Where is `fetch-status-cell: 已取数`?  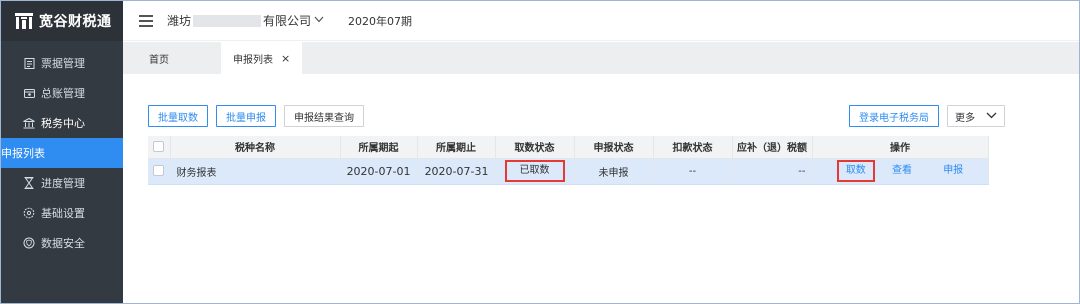 fetch-status-cell: 已取数 is located at coordinates (535, 171).